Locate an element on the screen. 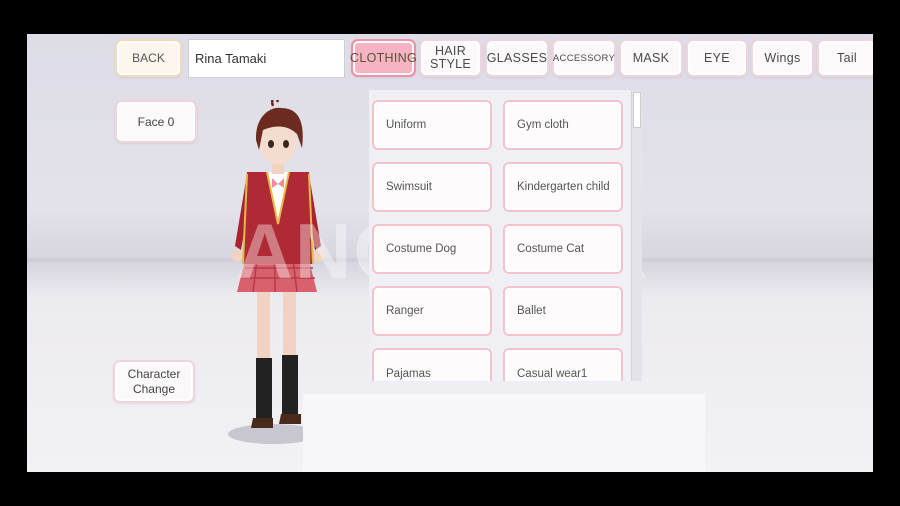 The width and height of the screenshot is (900, 506). list-item-swimsuit: Swimsuit is located at coordinates (432, 187).